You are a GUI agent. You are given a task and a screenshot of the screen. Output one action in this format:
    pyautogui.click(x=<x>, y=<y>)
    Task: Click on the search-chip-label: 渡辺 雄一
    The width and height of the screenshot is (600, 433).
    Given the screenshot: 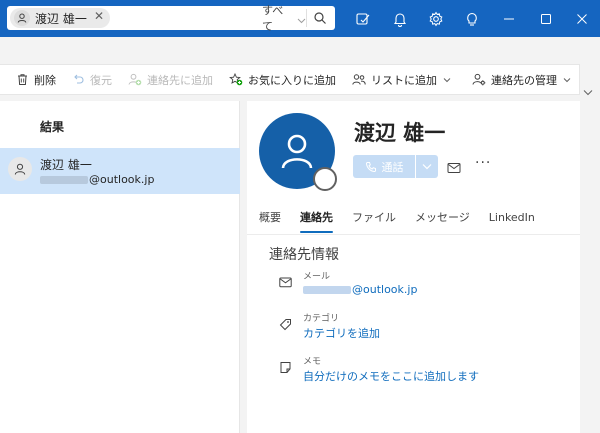 What is the action you would take?
    pyautogui.click(x=61, y=18)
    